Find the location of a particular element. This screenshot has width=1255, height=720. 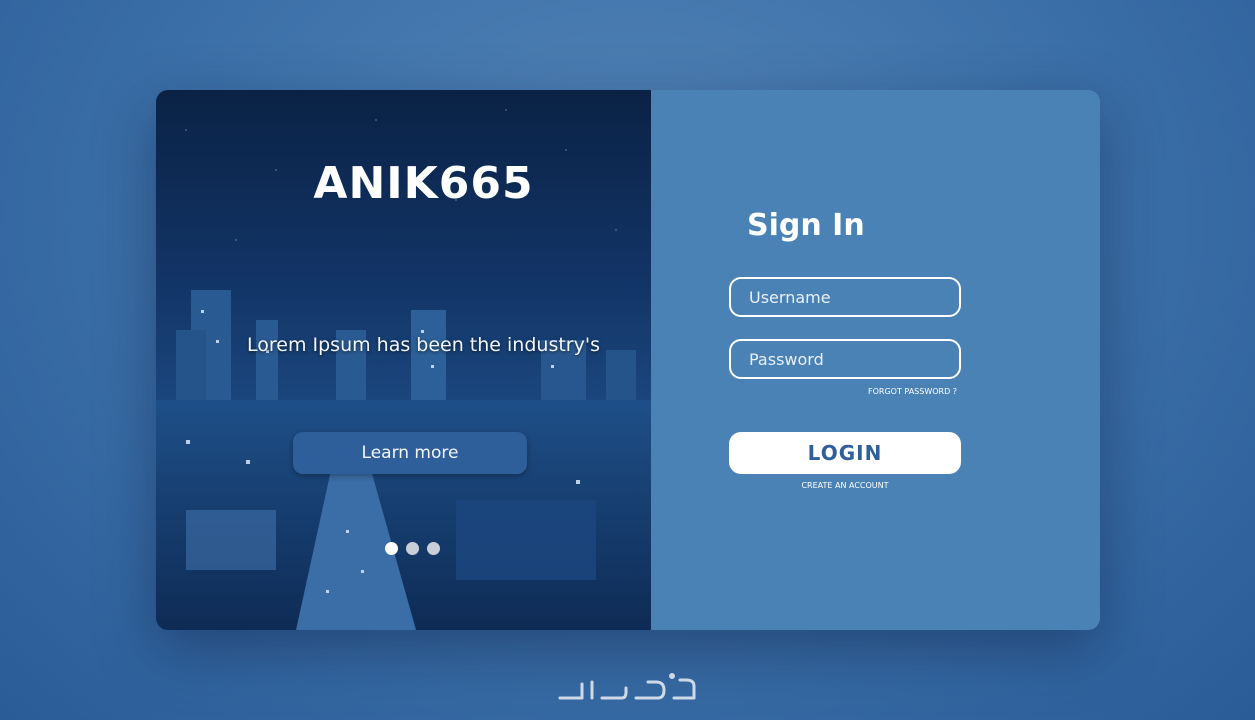

login-button: LOGIN is located at coordinates (845, 453).